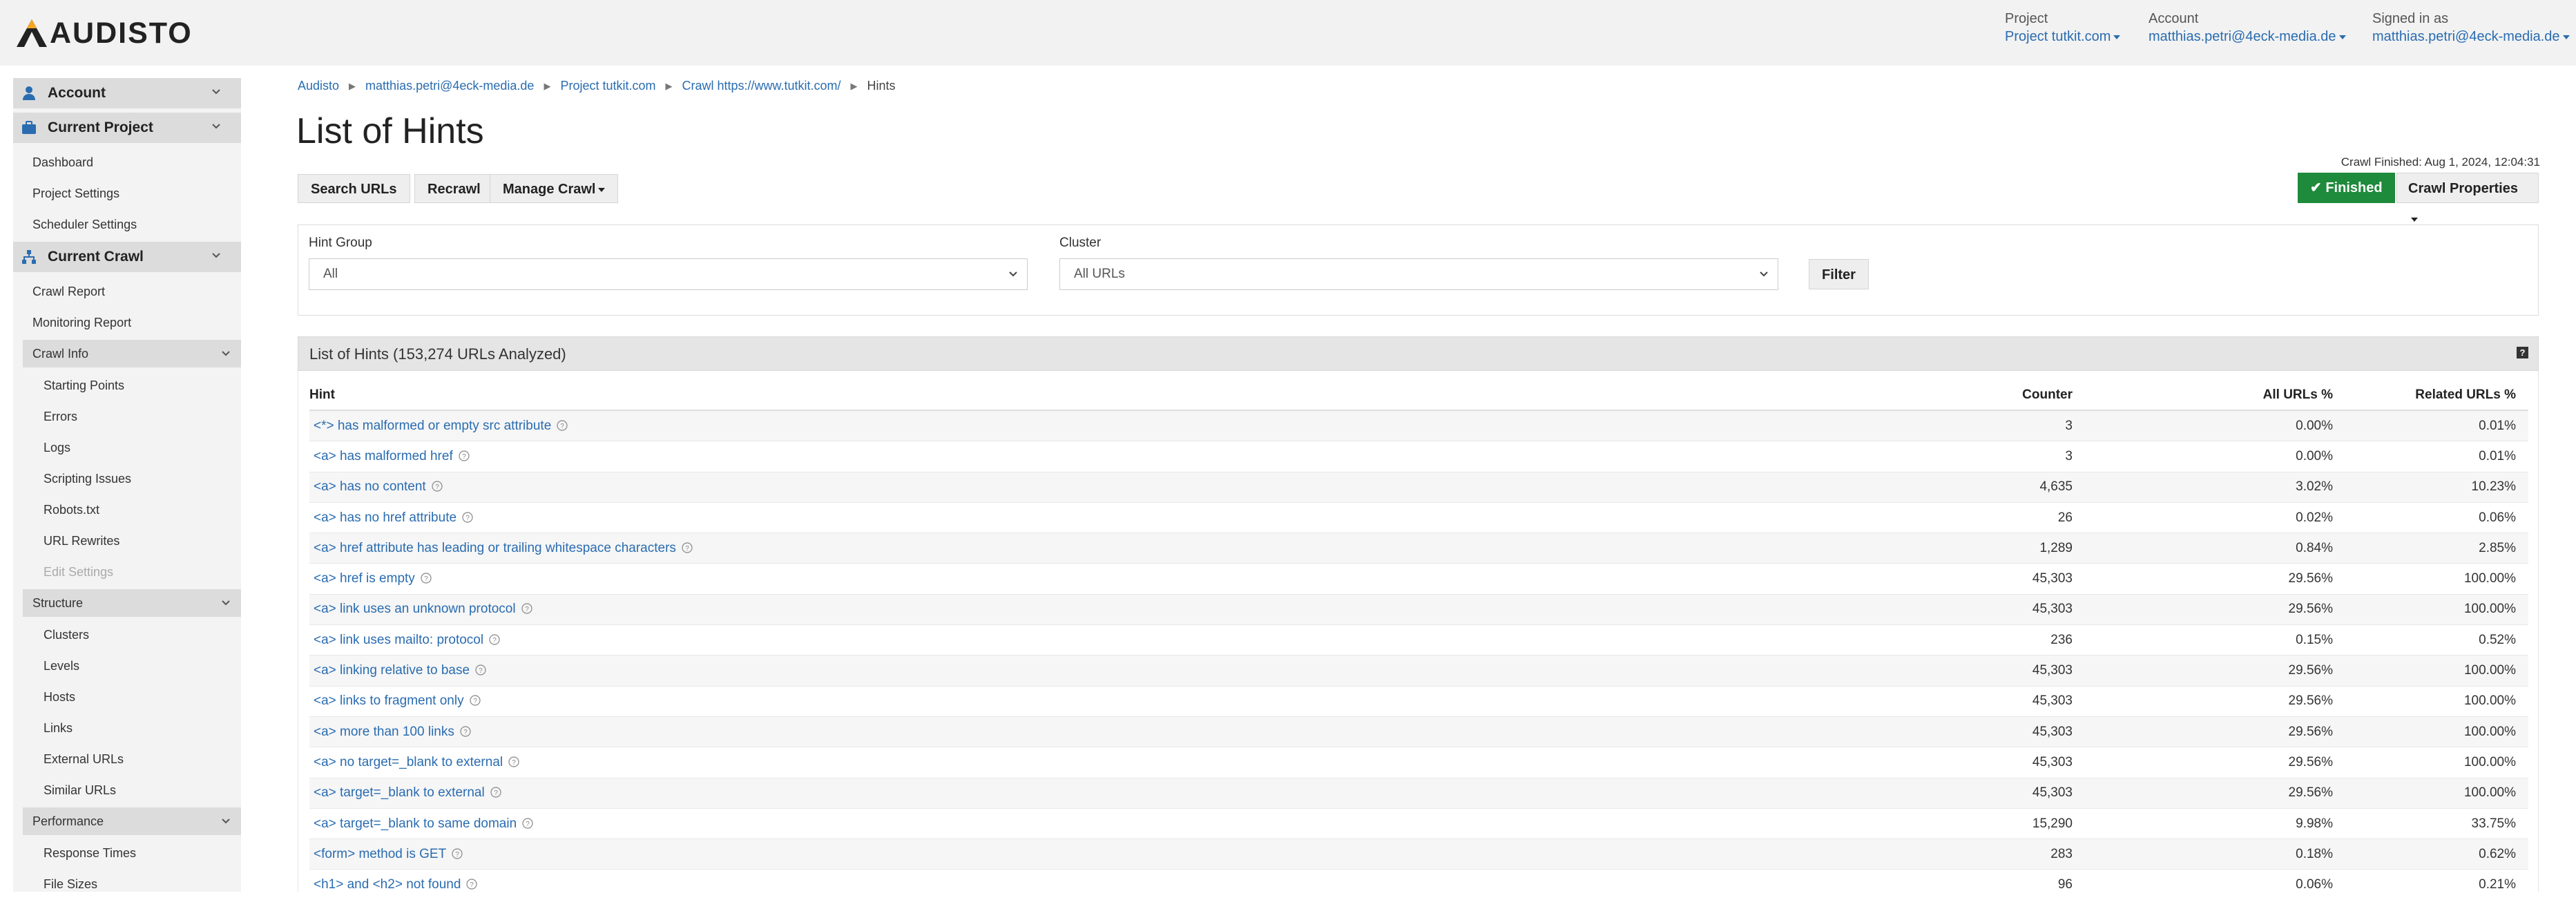 This screenshot has height=900, width=2576. Describe the element at coordinates (2467, 197) in the screenshot. I see `crawl-properties-button: Crawl Properties` at that location.